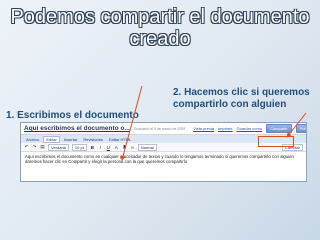 The height and width of the screenshot is (240, 320). I want to click on preview-link: Vista previa, so click(203, 128).